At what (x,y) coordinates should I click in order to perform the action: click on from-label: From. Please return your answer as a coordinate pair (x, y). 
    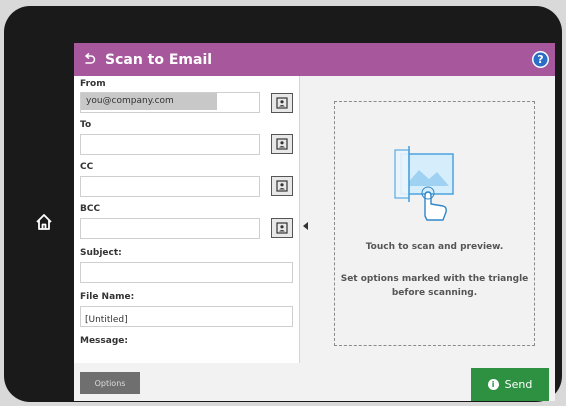
    Looking at the image, I should click on (93, 84).